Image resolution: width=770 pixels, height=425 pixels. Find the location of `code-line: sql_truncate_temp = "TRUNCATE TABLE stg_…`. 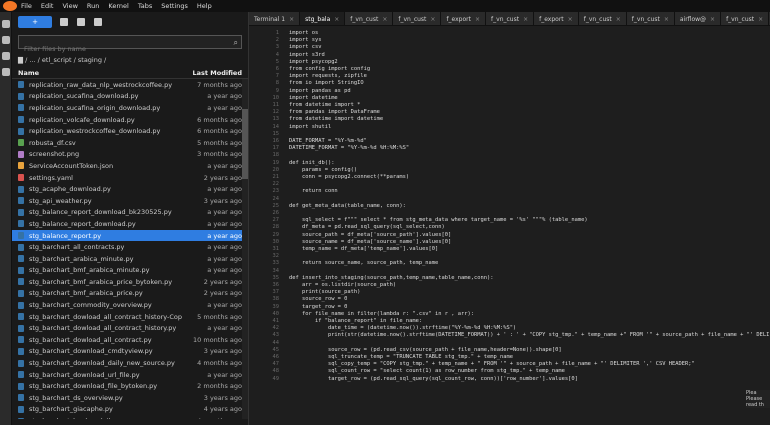

code-line: sql_truncate_temp = "TRUNCATE TABLE stg_… is located at coordinates (401, 357).